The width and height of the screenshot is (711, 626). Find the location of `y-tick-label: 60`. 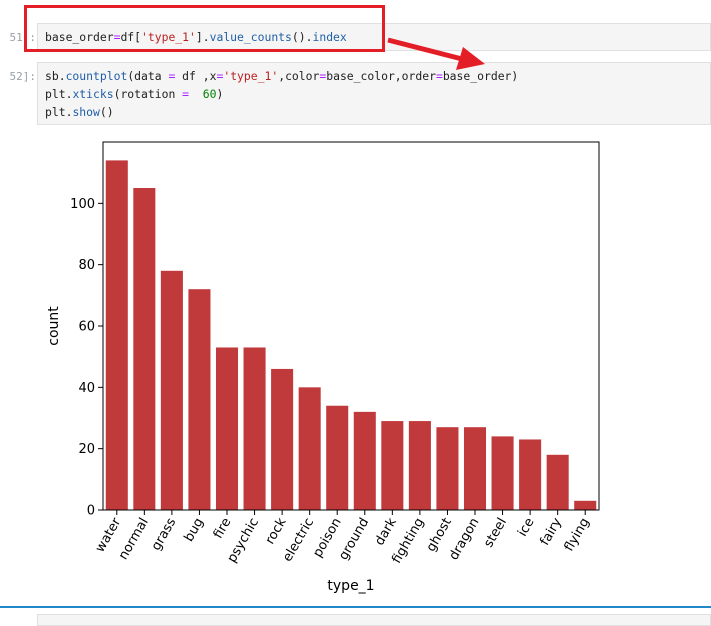

y-tick-label: 60 is located at coordinates (86, 327).